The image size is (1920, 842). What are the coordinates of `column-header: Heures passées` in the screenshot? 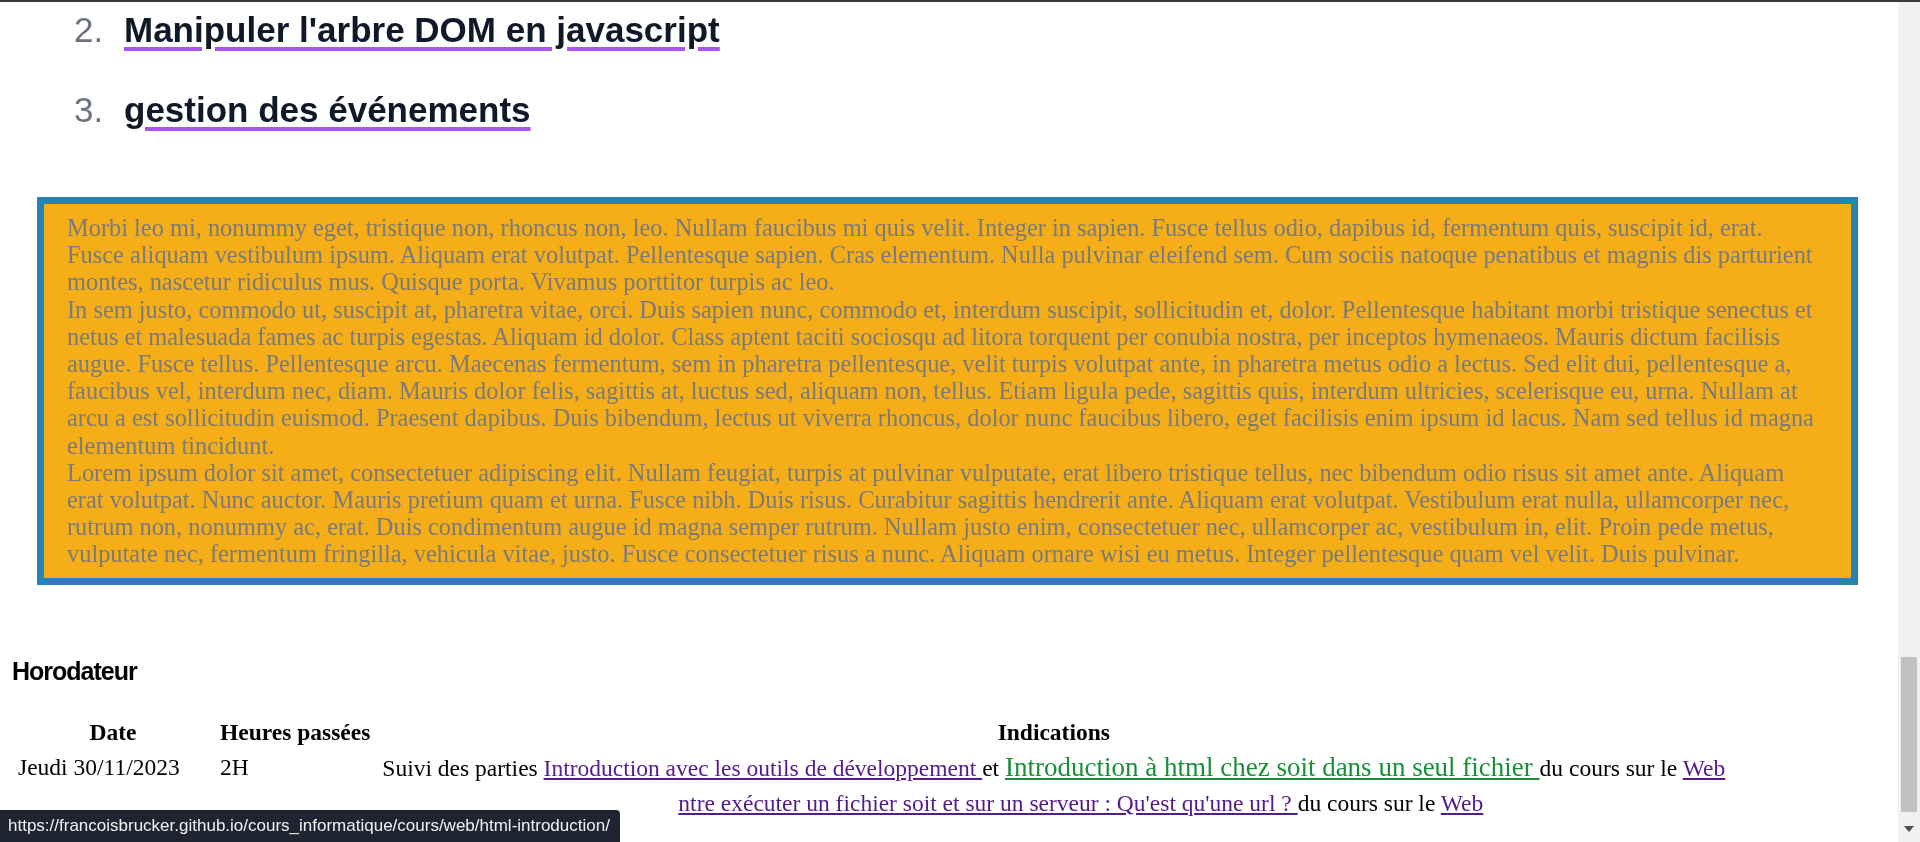 It's located at (295, 733).